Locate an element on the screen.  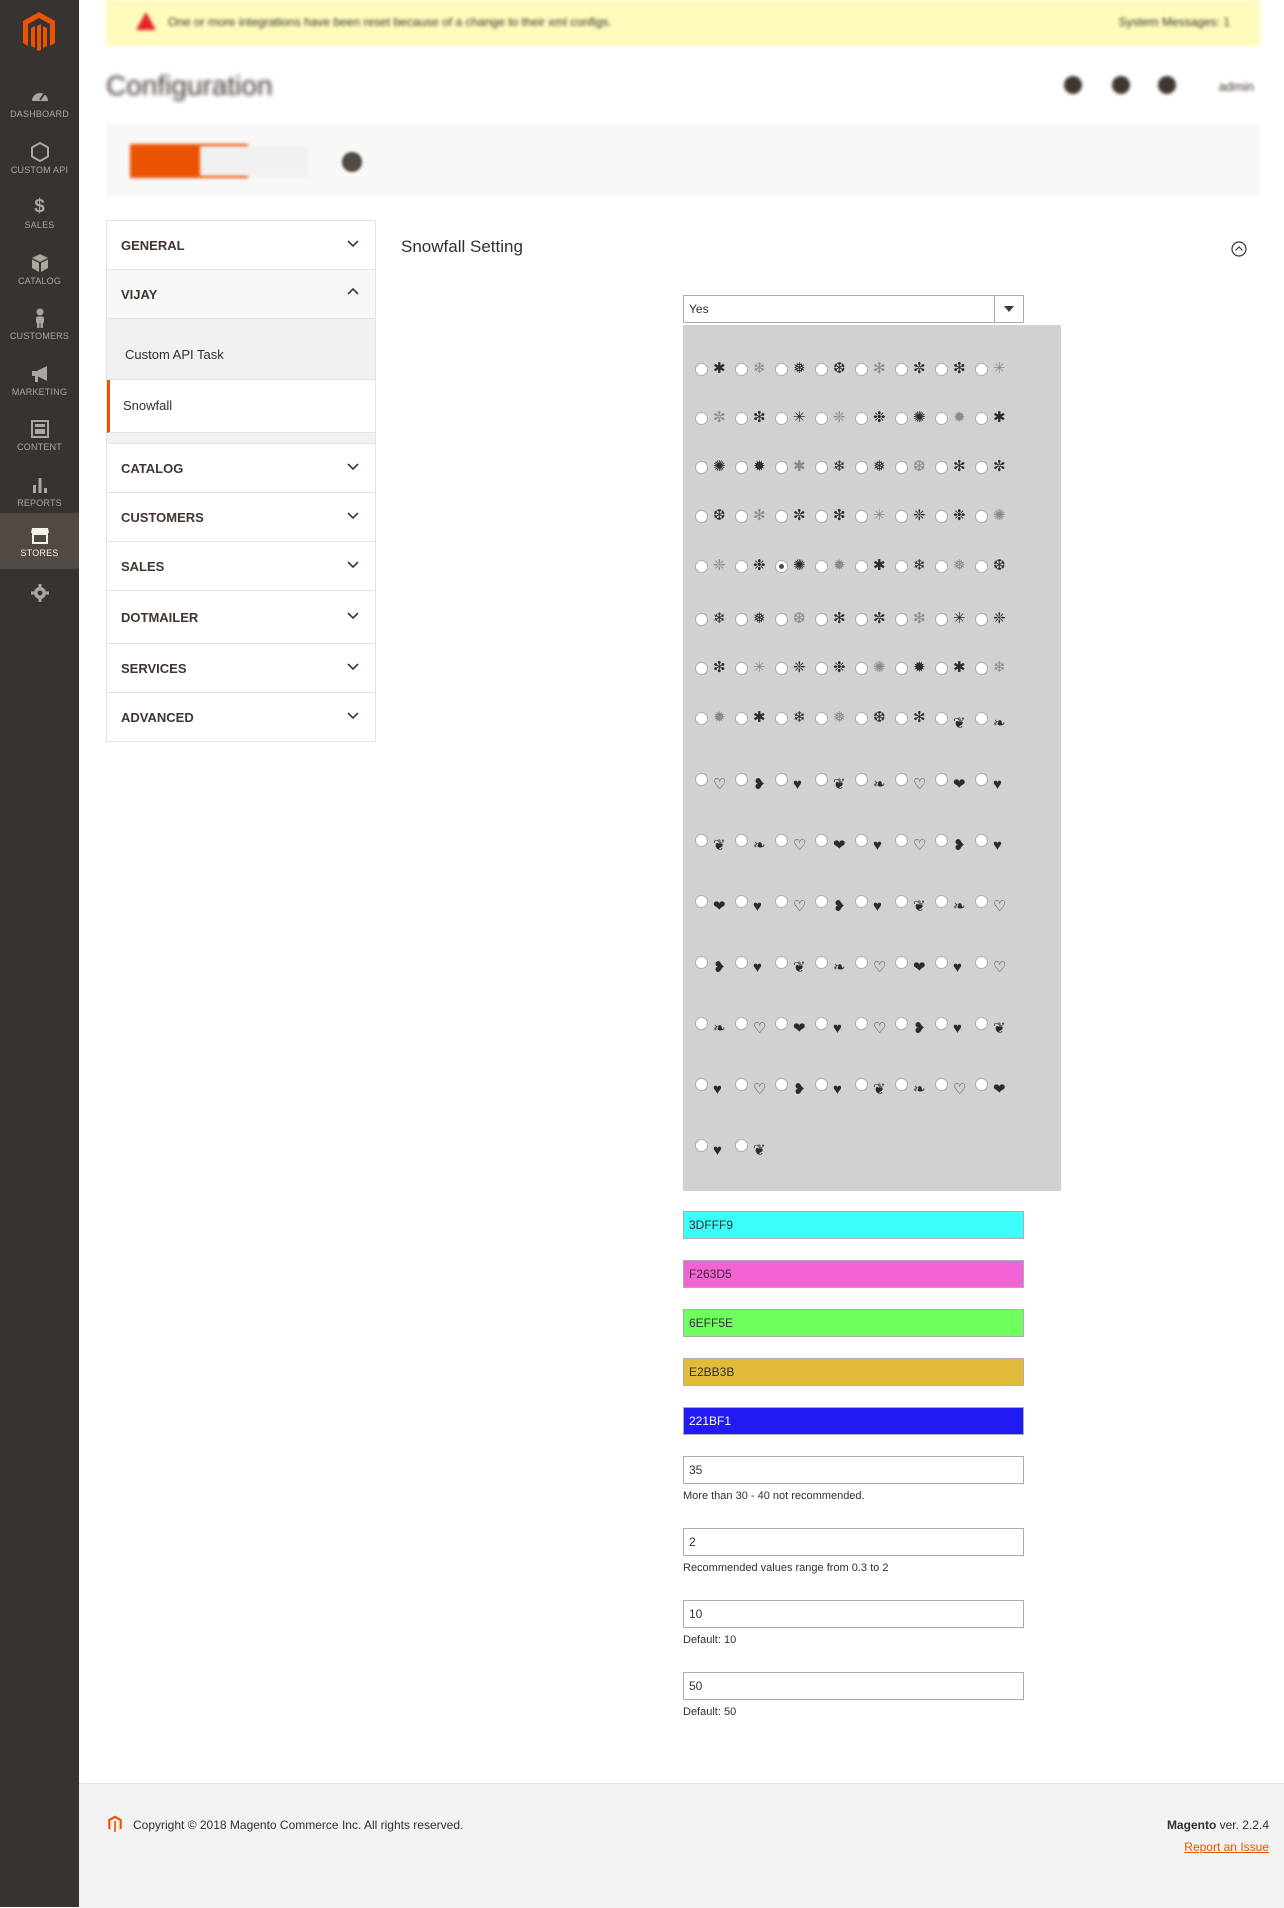
tab-catalog: CATALOG is located at coordinates (241, 468).